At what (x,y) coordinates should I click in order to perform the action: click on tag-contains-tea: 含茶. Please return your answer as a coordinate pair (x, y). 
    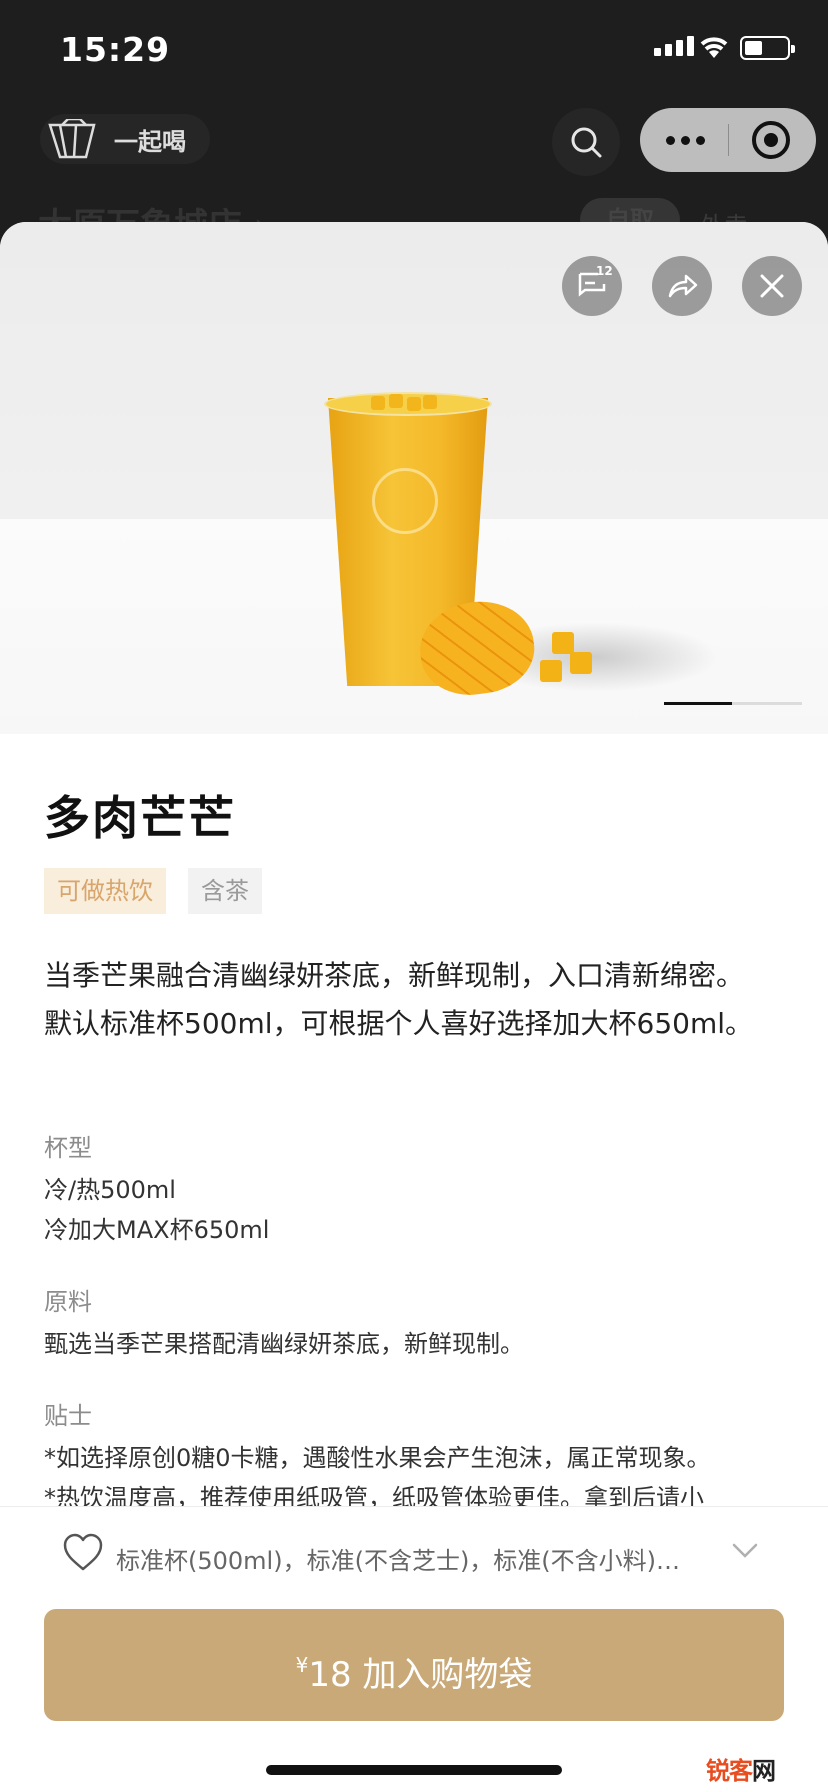
    Looking at the image, I should click on (225, 891).